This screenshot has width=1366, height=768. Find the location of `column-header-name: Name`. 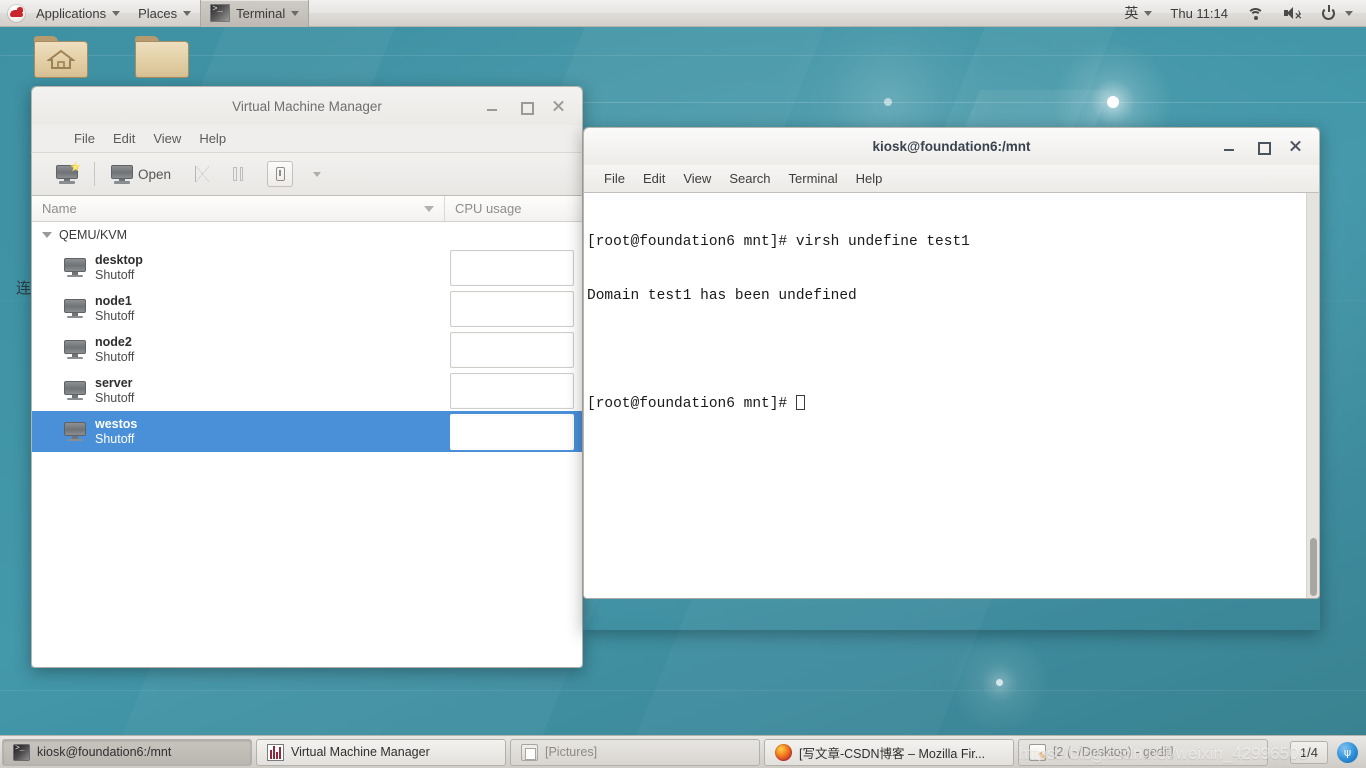

column-header-name: Name is located at coordinates (238, 208).